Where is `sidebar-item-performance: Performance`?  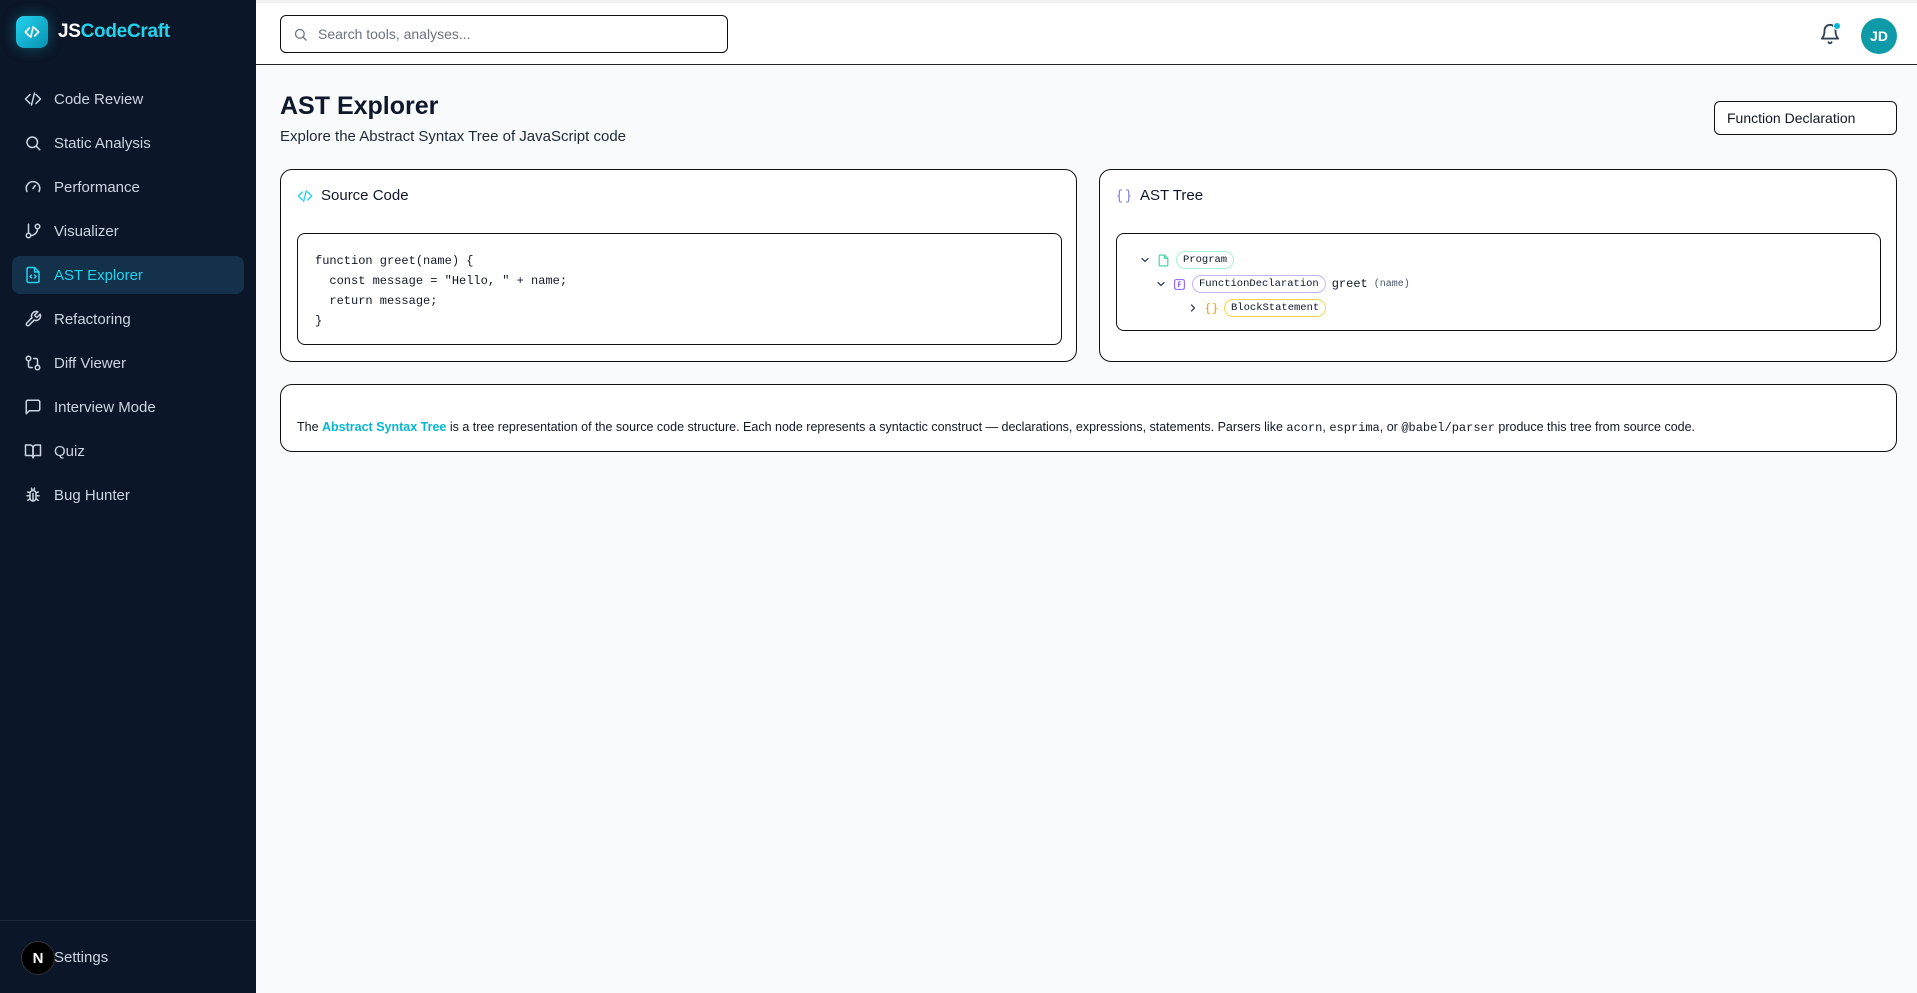
sidebar-item-performance: Performance is located at coordinates (128, 187).